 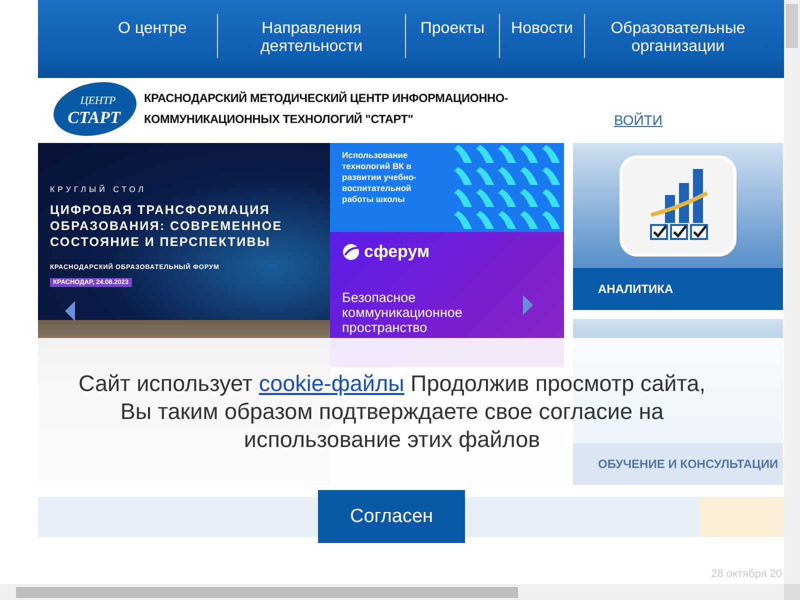 I want to click on nav-link: Образовательные организации, so click(x=678, y=28).